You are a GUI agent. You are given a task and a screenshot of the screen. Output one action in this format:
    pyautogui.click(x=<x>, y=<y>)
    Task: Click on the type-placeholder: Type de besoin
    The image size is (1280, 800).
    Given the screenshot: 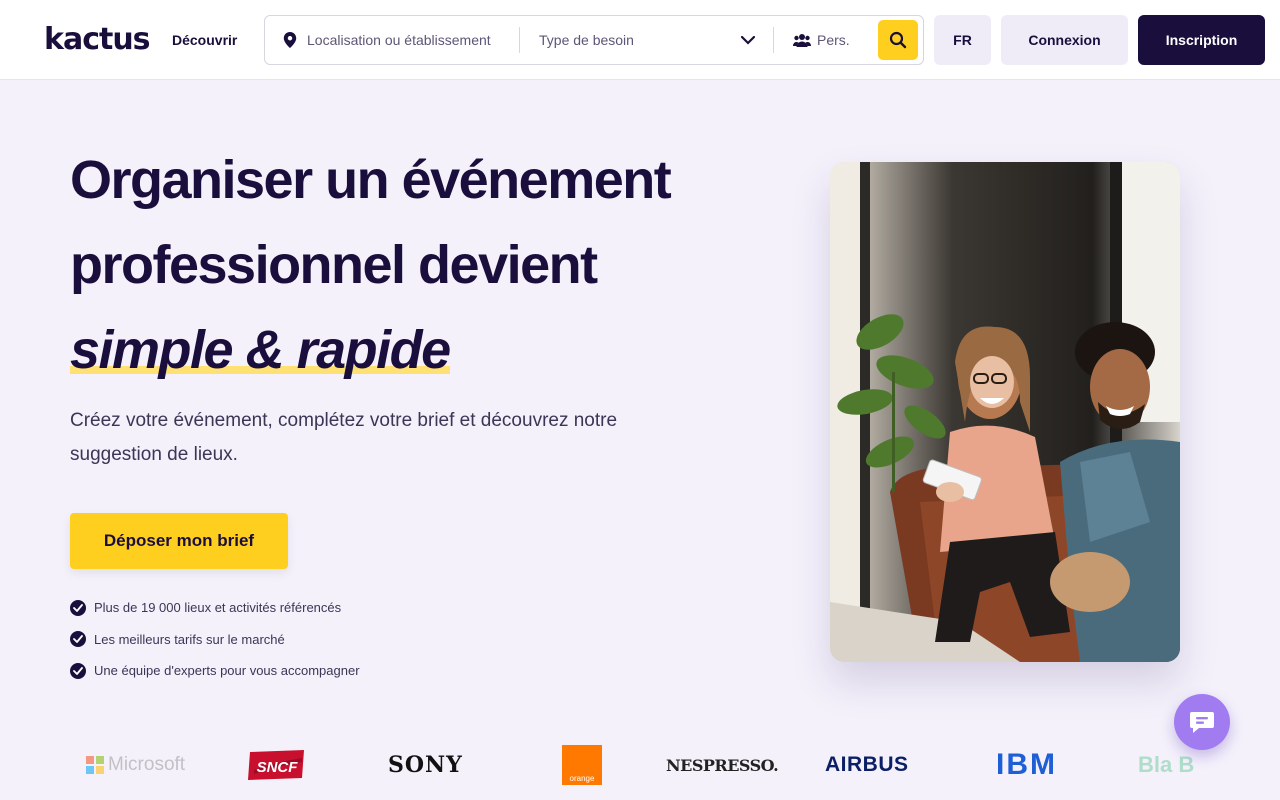 What is the action you would take?
    pyautogui.click(x=586, y=40)
    